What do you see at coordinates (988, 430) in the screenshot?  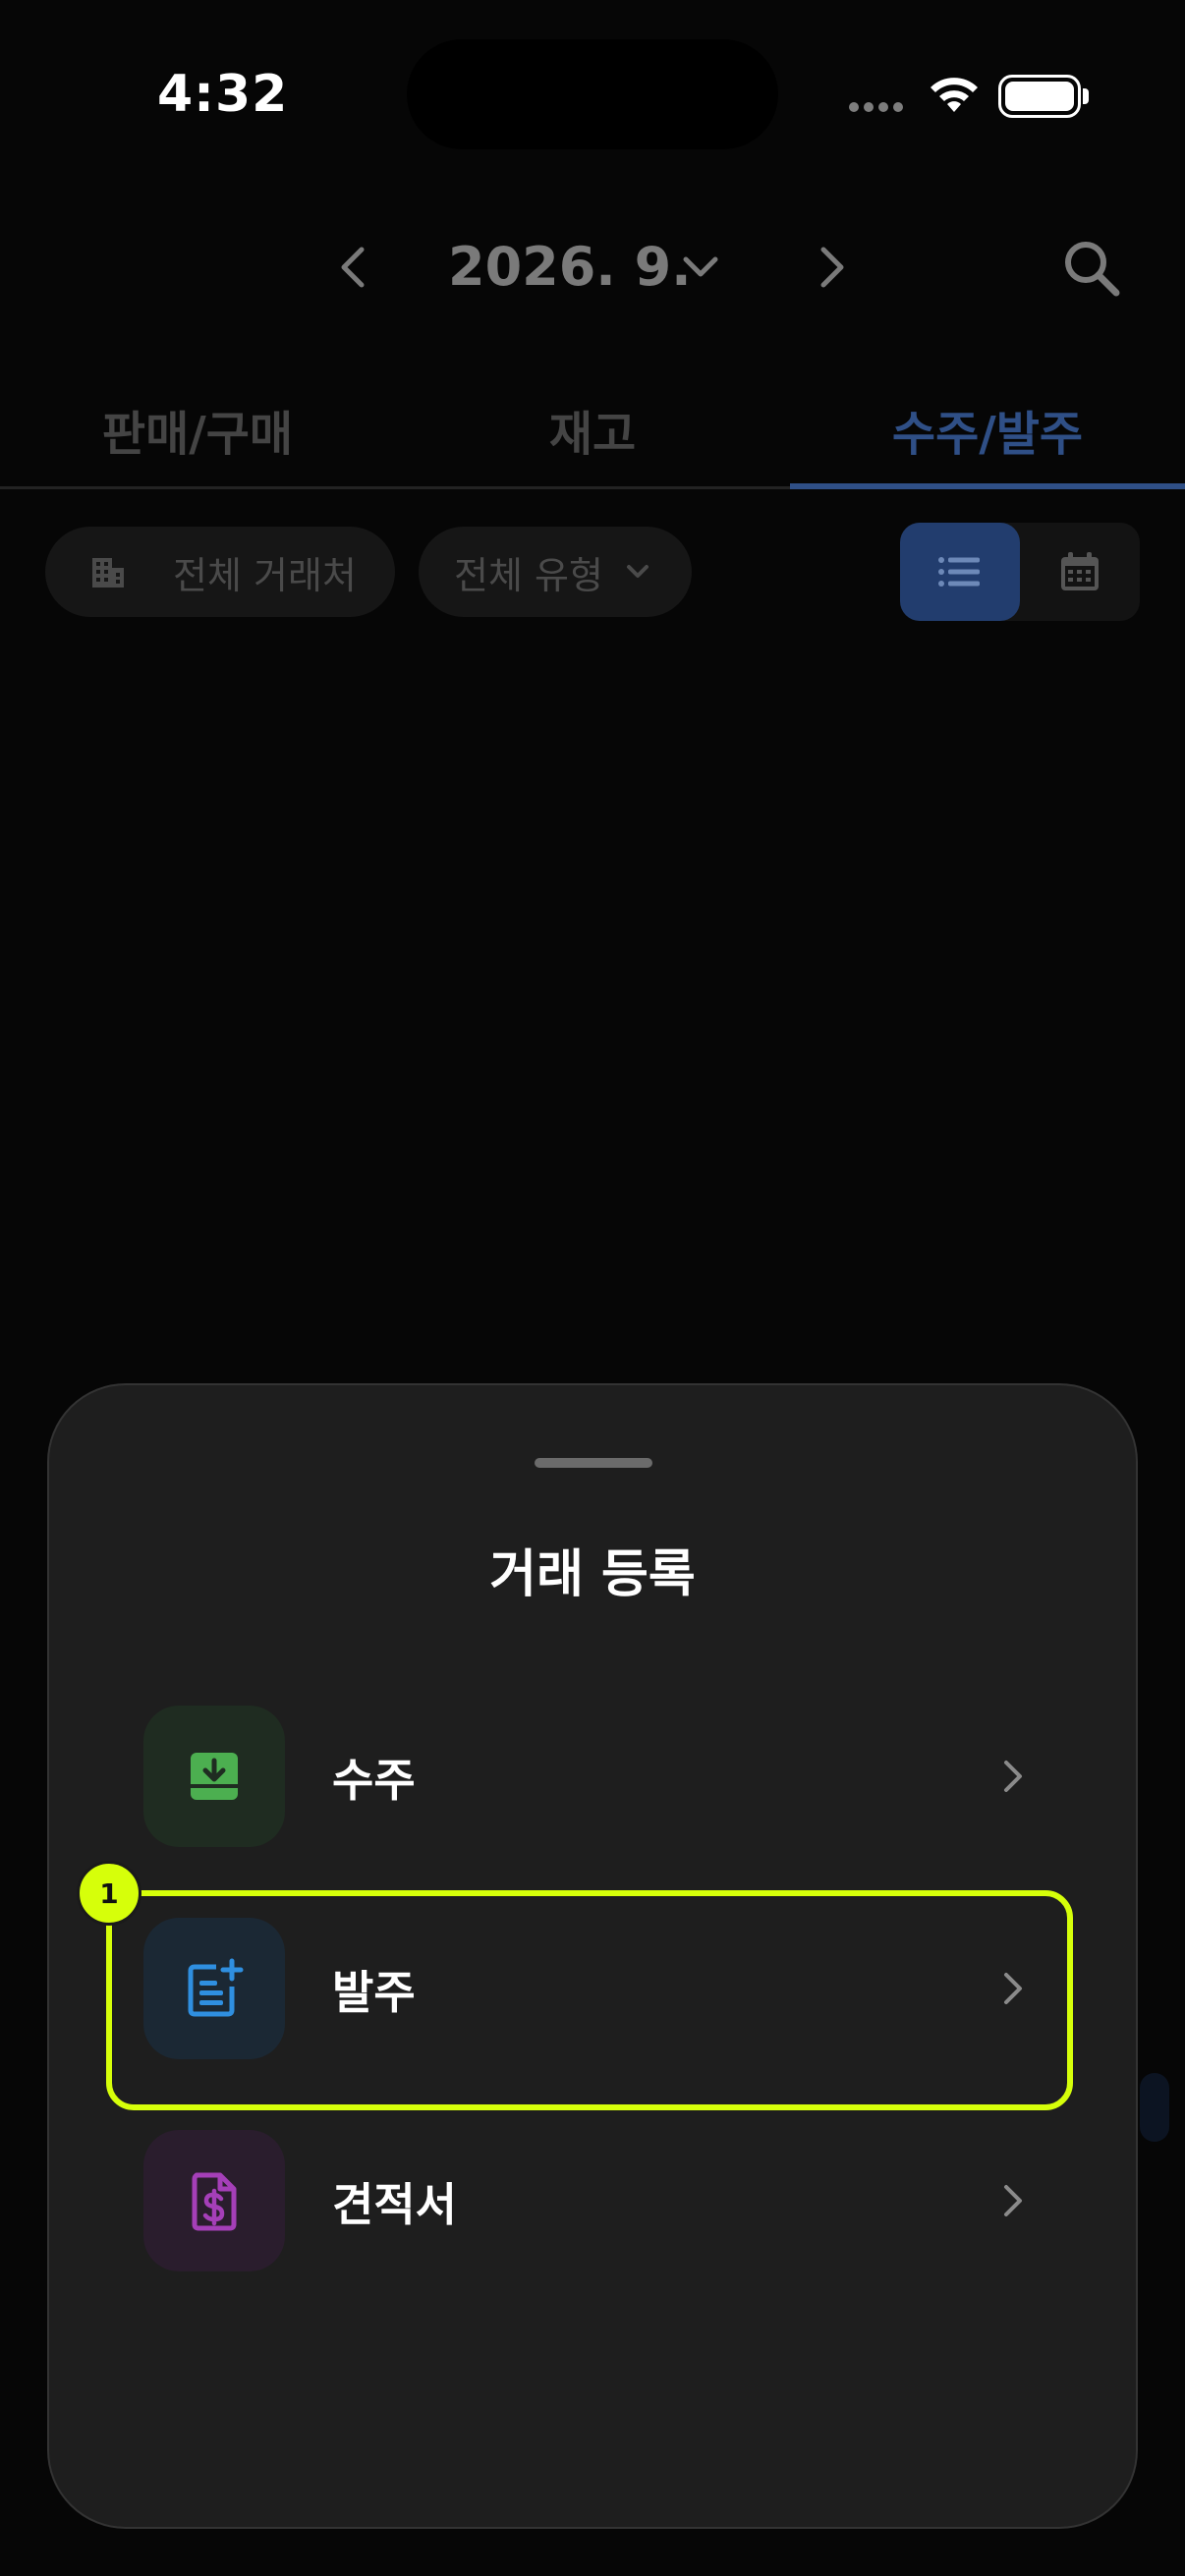 I see `tab-orders: 수주/발주` at bounding box center [988, 430].